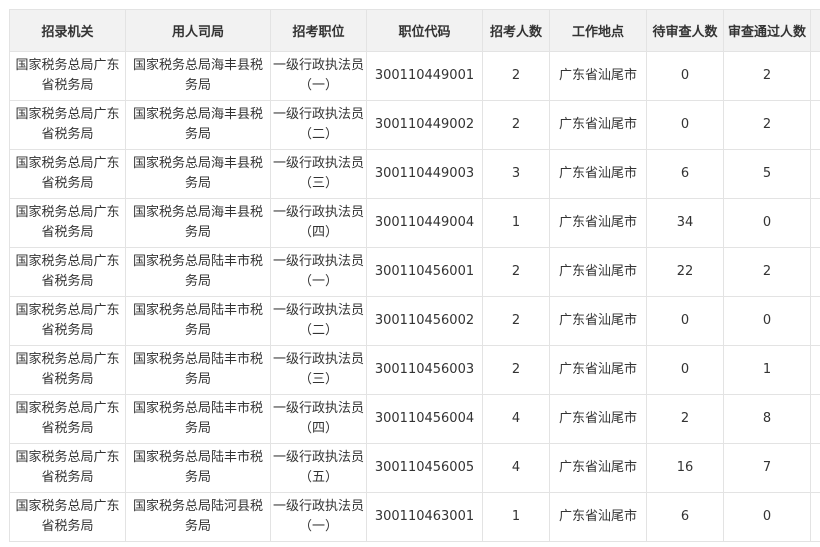 The width and height of the screenshot is (820, 547). Describe the element at coordinates (424, 223) in the screenshot. I see `cell-position-code: 300110449004` at that location.